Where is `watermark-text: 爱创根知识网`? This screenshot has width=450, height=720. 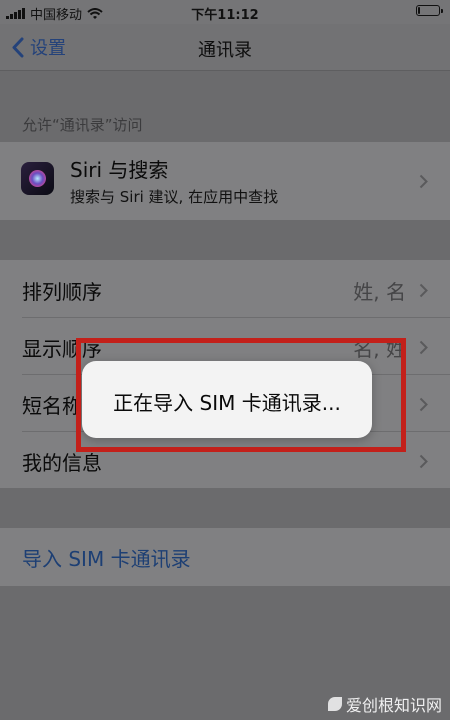 watermark-text: 爱创根知识网 is located at coordinates (393, 705).